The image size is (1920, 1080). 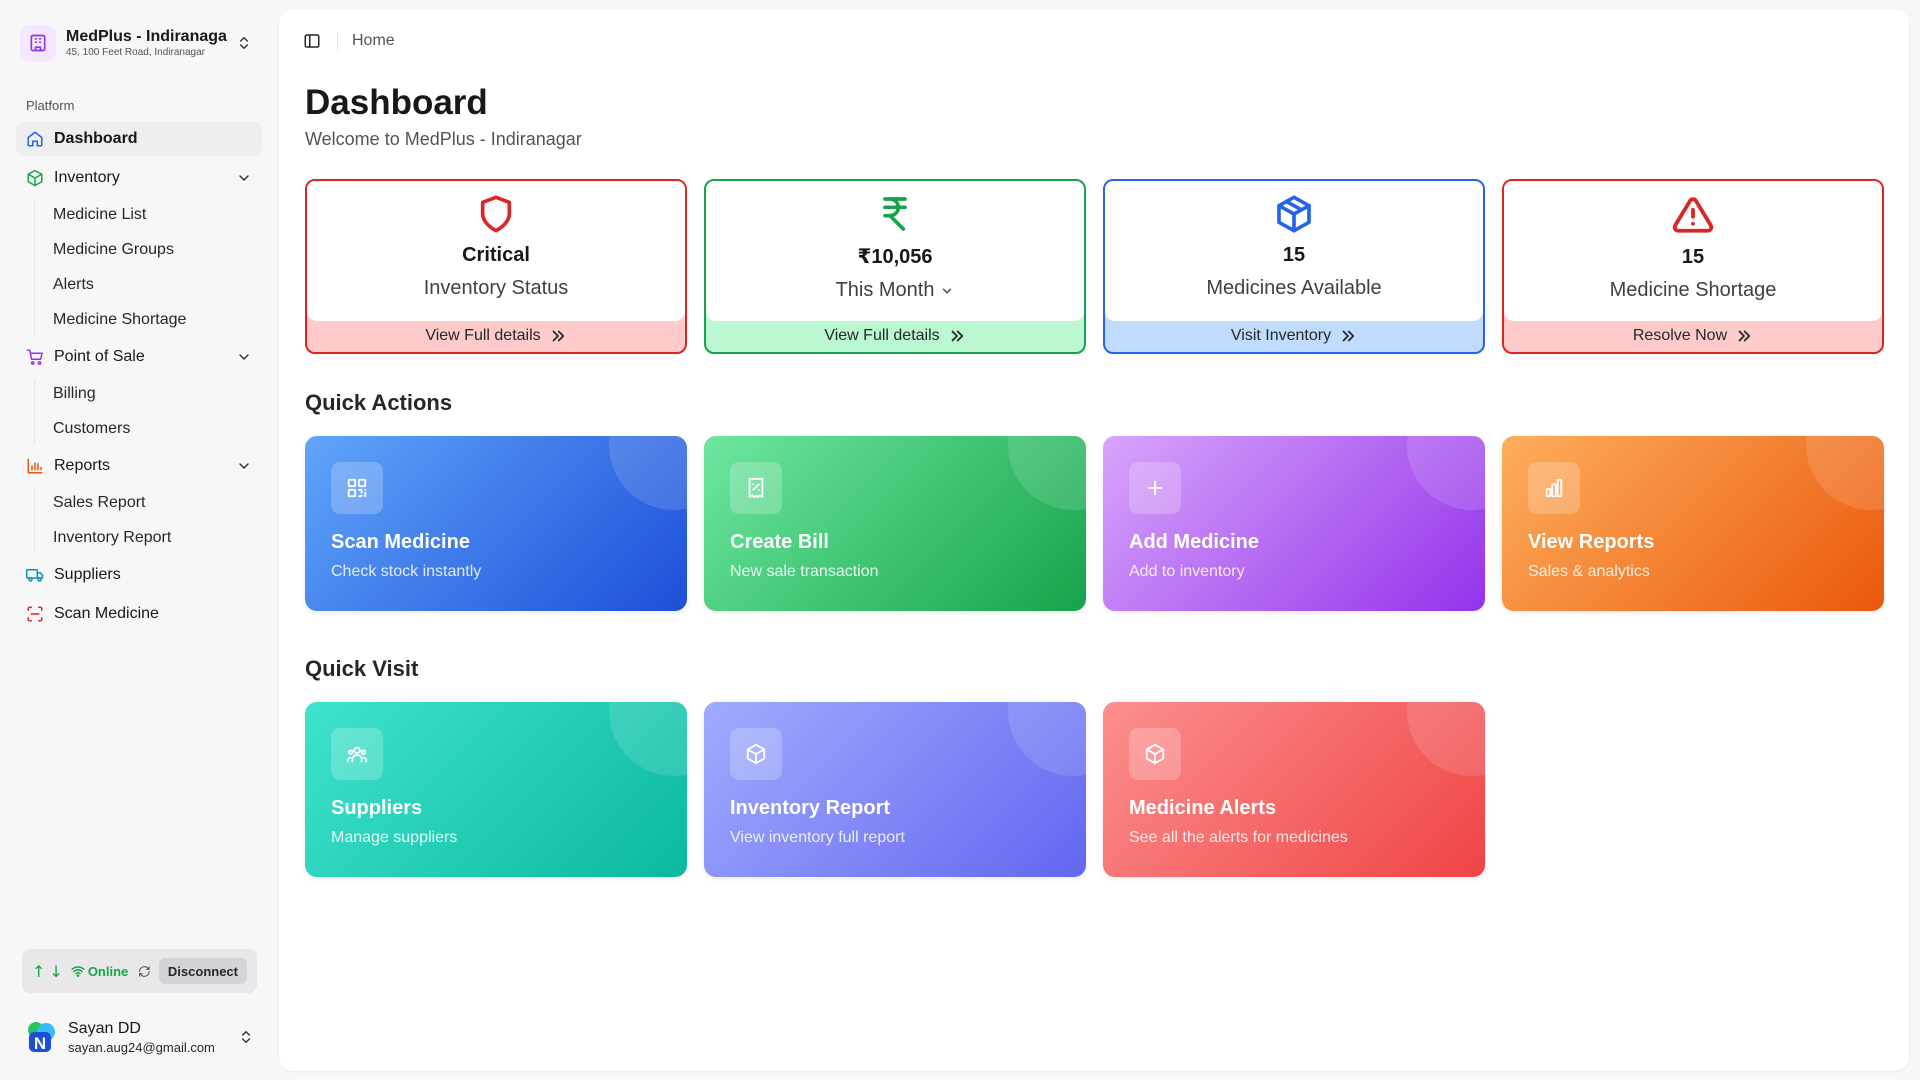 What do you see at coordinates (82, 465) in the screenshot?
I see `sidebar-item-label: Reports` at bounding box center [82, 465].